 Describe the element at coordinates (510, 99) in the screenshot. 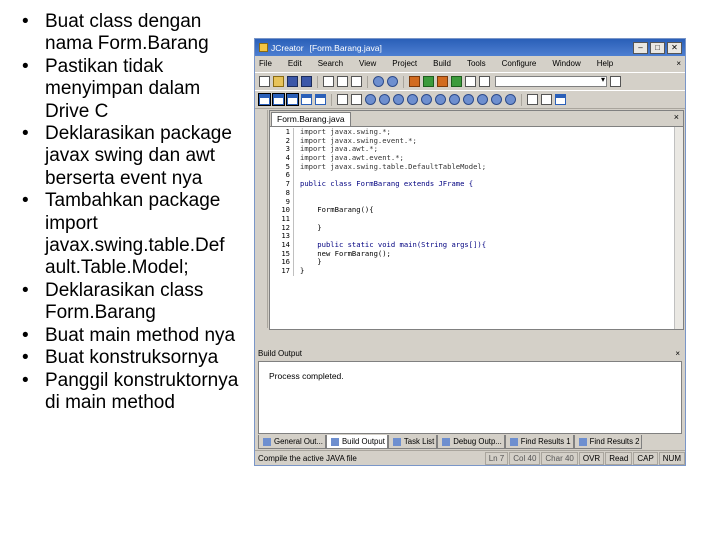

I see `bookmark-clear-all-icon` at that location.